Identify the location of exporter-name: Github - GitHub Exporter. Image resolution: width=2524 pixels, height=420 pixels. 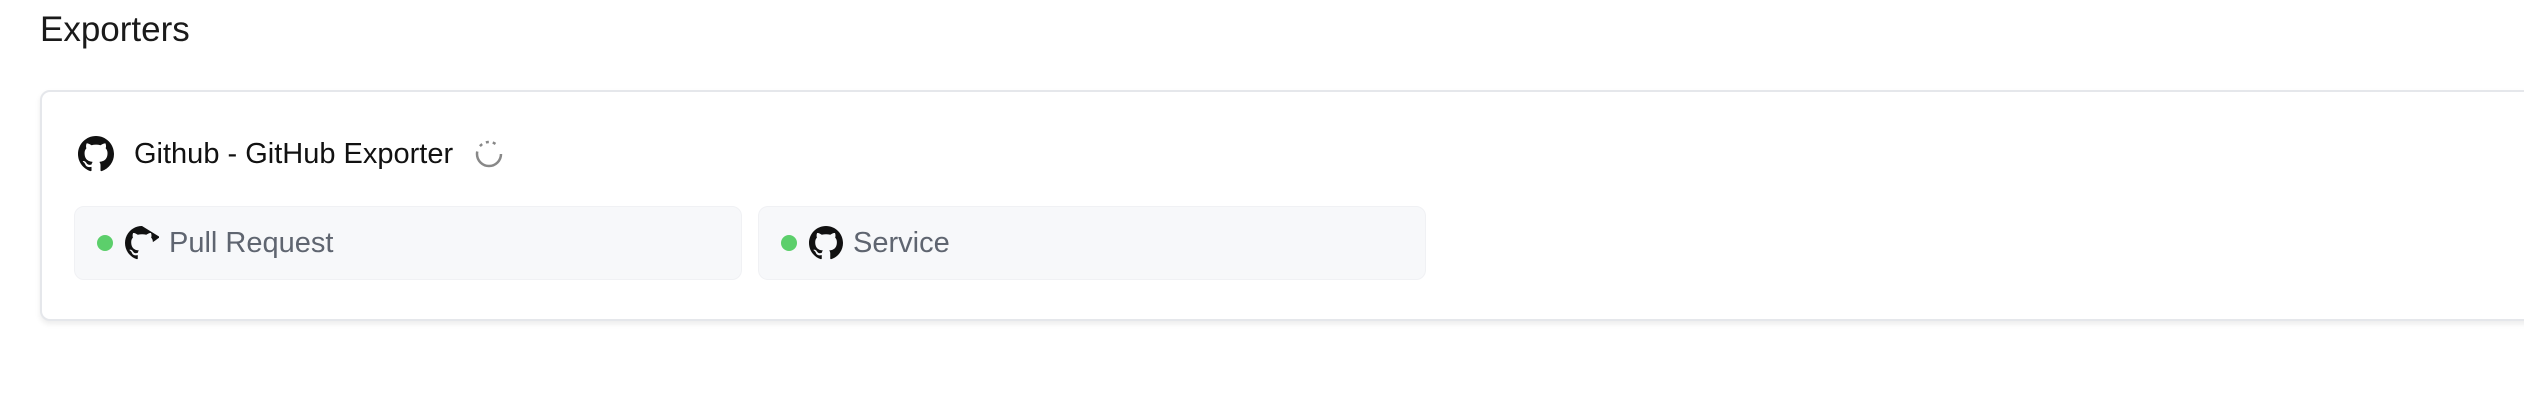
(294, 153).